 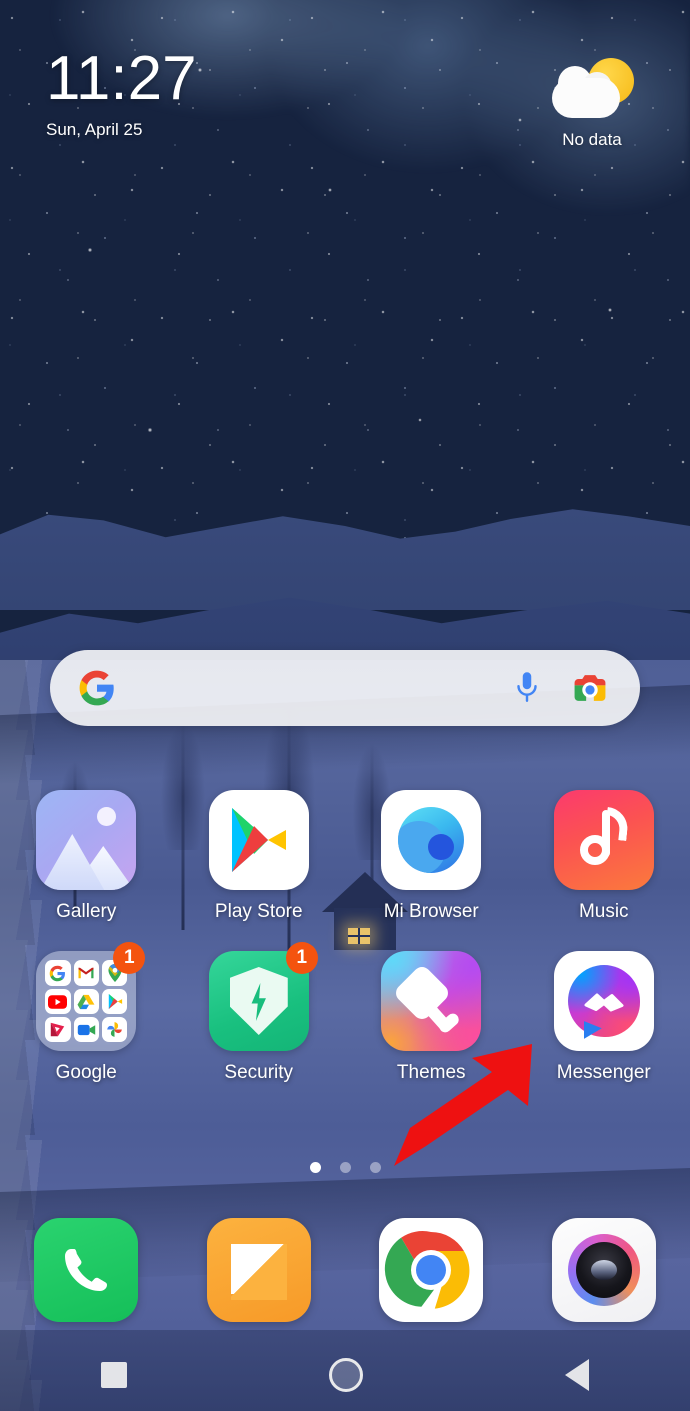 I want to click on app-label: Music, so click(x=603, y=911).